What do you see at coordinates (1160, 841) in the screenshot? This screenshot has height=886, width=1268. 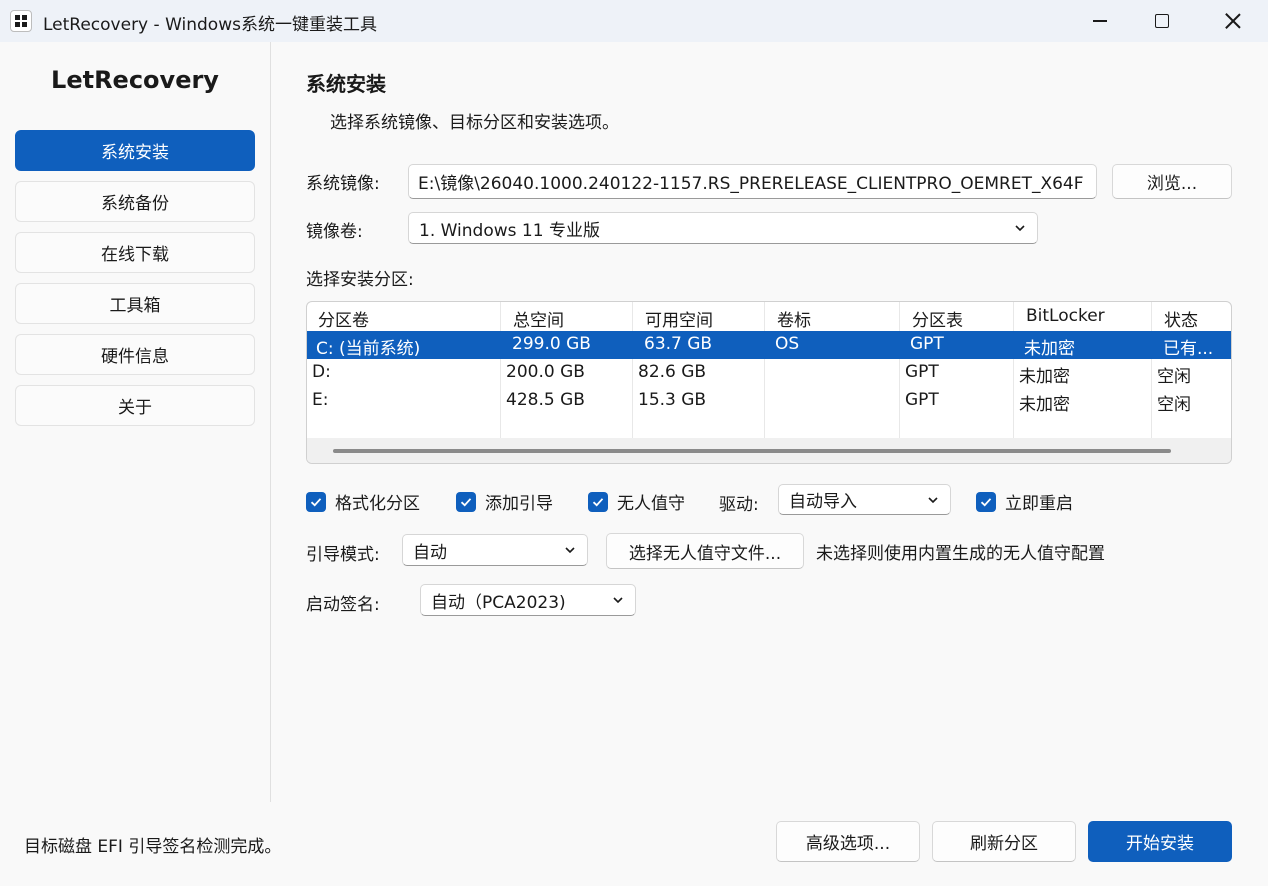 I see `start-install-button: 开始安装` at bounding box center [1160, 841].